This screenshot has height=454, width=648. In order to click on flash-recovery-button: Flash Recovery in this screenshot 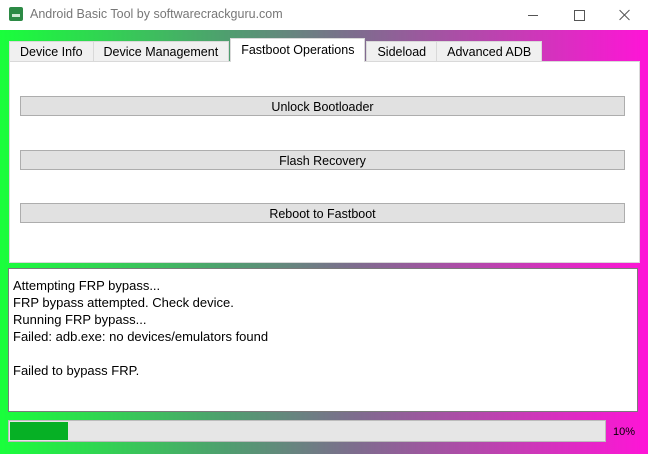, I will do `click(322, 160)`.